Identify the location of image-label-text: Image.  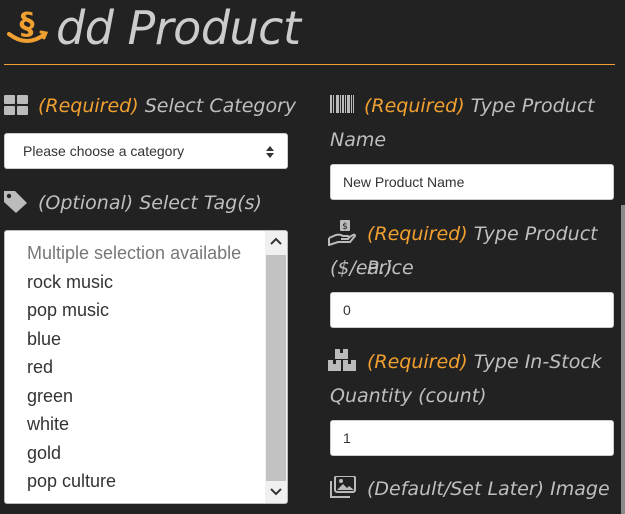
(580, 489).